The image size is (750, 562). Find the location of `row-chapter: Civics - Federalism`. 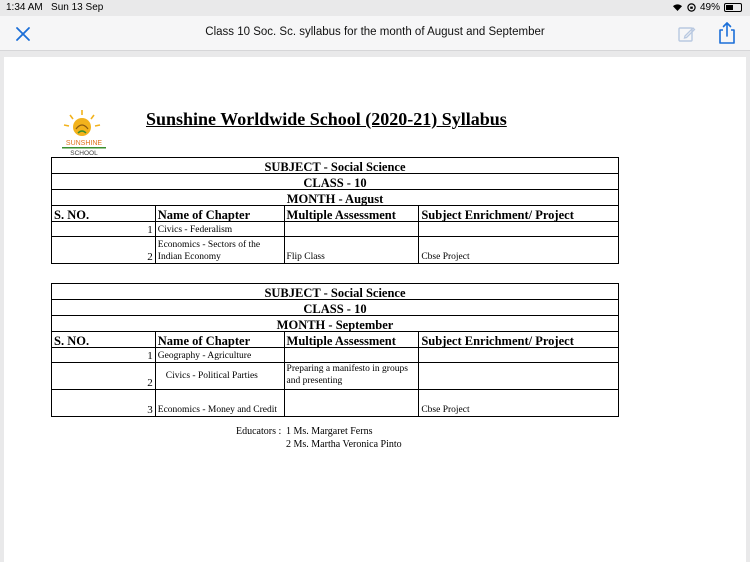

row-chapter: Civics - Federalism is located at coordinates (219, 229).